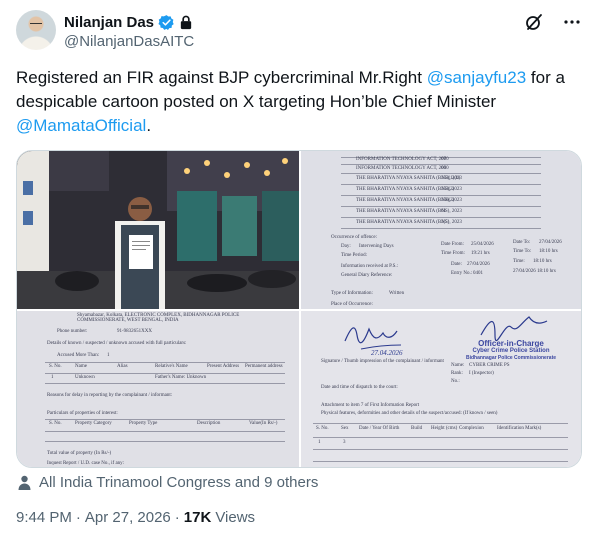 This screenshot has height=544, width=598. Describe the element at coordinates (354, 255) in the screenshot. I see `time-period-label: Time Period:` at that location.